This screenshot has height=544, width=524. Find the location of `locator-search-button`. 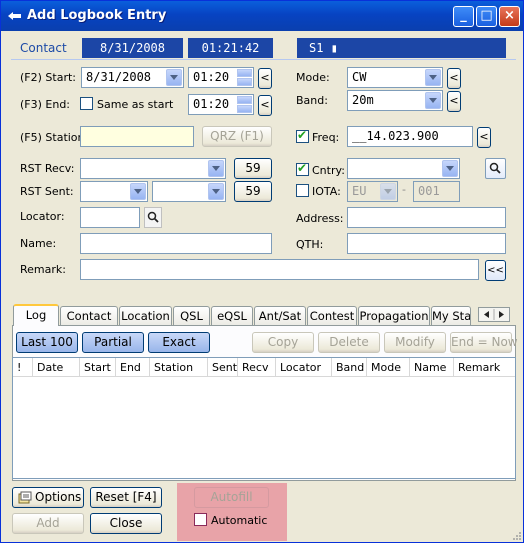

locator-search-button is located at coordinates (153, 217).